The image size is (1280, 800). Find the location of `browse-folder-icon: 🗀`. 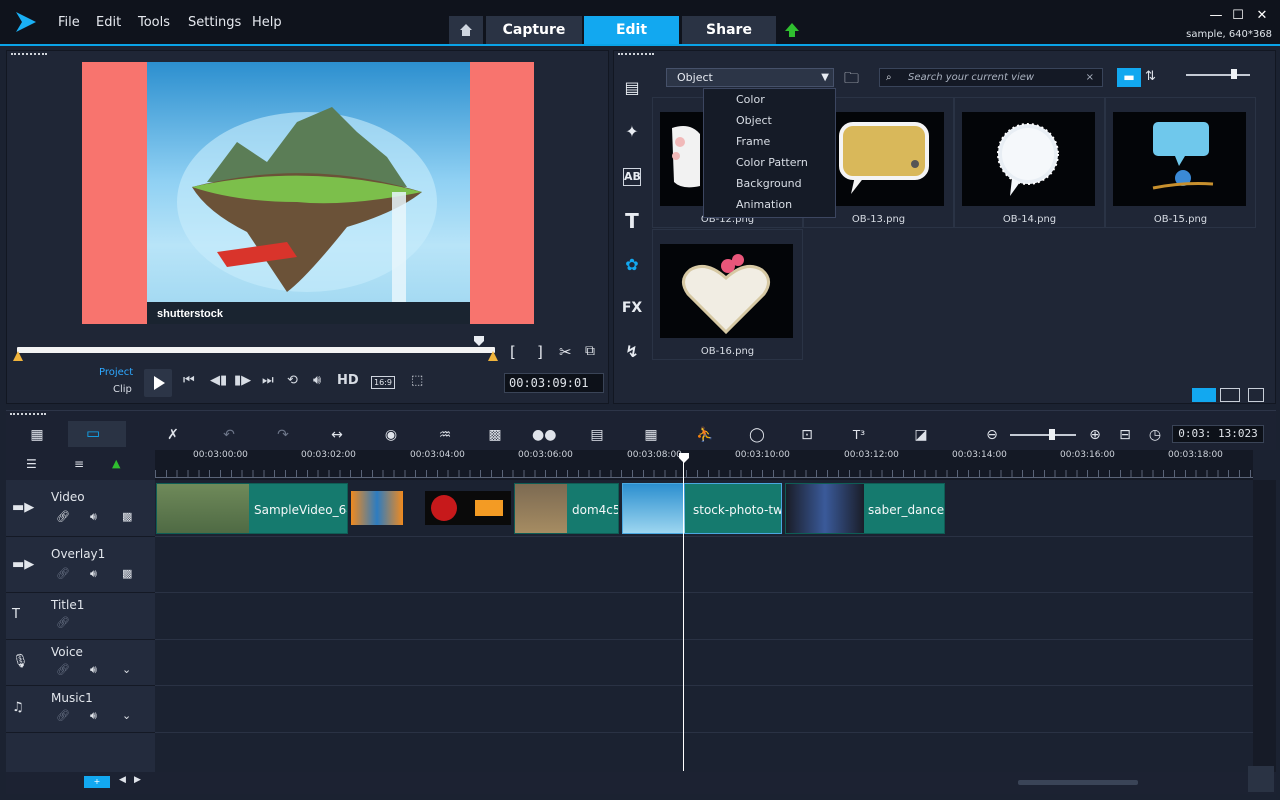

browse-folder-icon: 🗀 is located at coordinates (851, 80).